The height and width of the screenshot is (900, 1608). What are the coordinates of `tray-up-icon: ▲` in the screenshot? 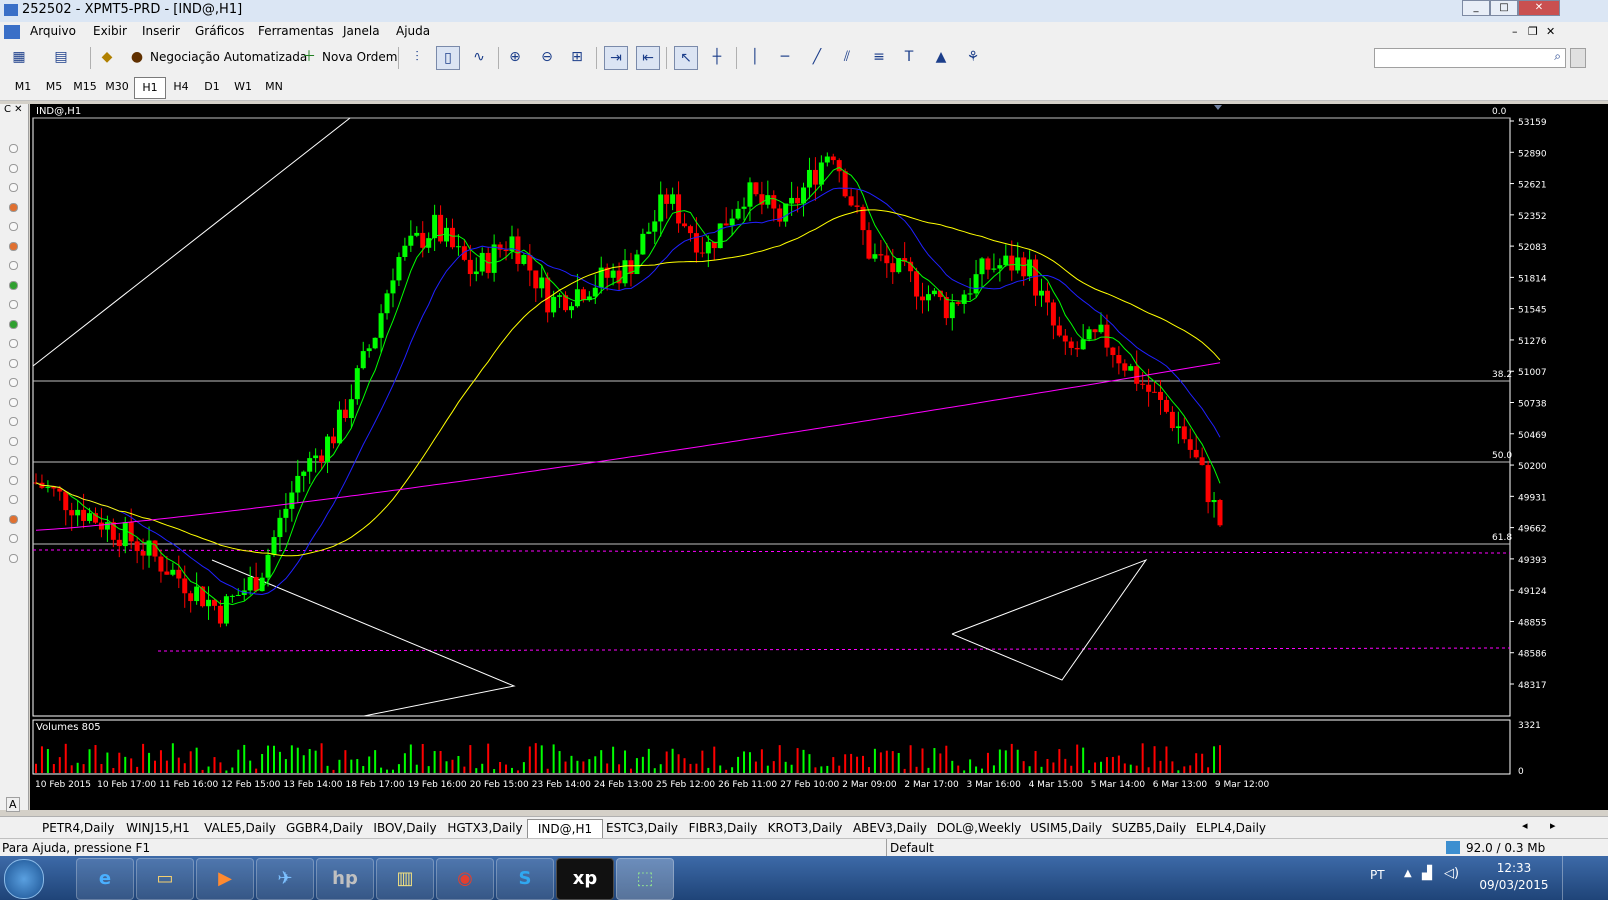 It's located at (1408, 873).